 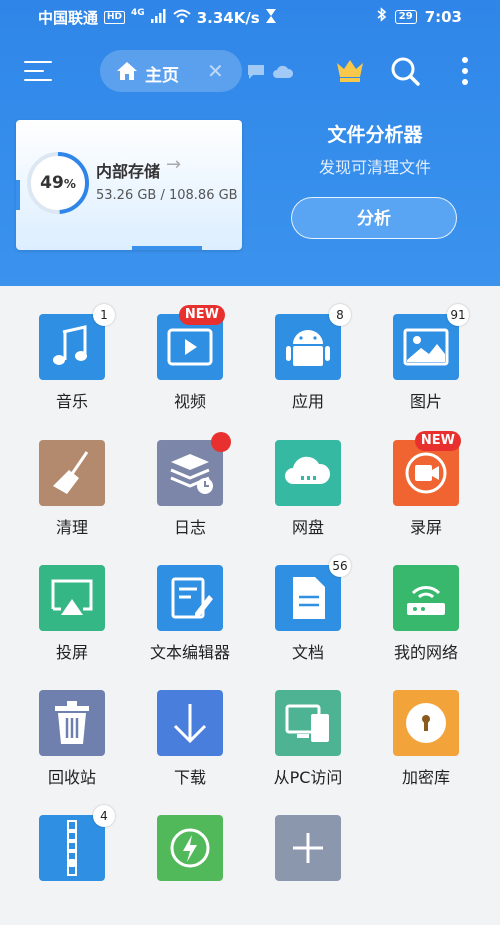 I want to click on grid-item: 我的网络, so click(x=431, y=620).